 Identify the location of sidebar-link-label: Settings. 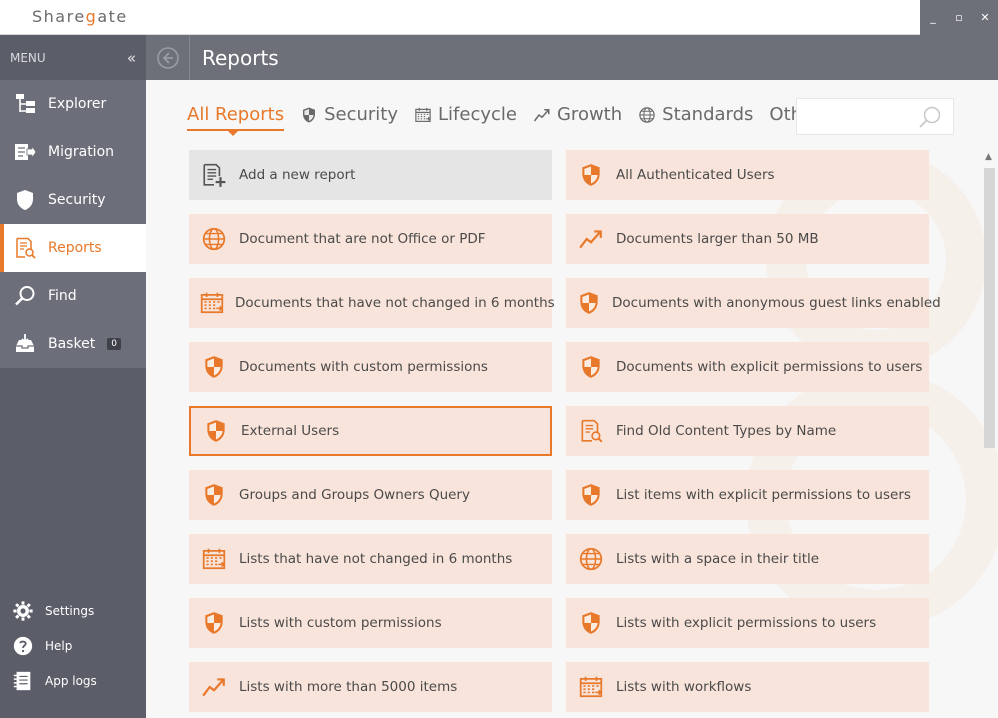
(70, 610).